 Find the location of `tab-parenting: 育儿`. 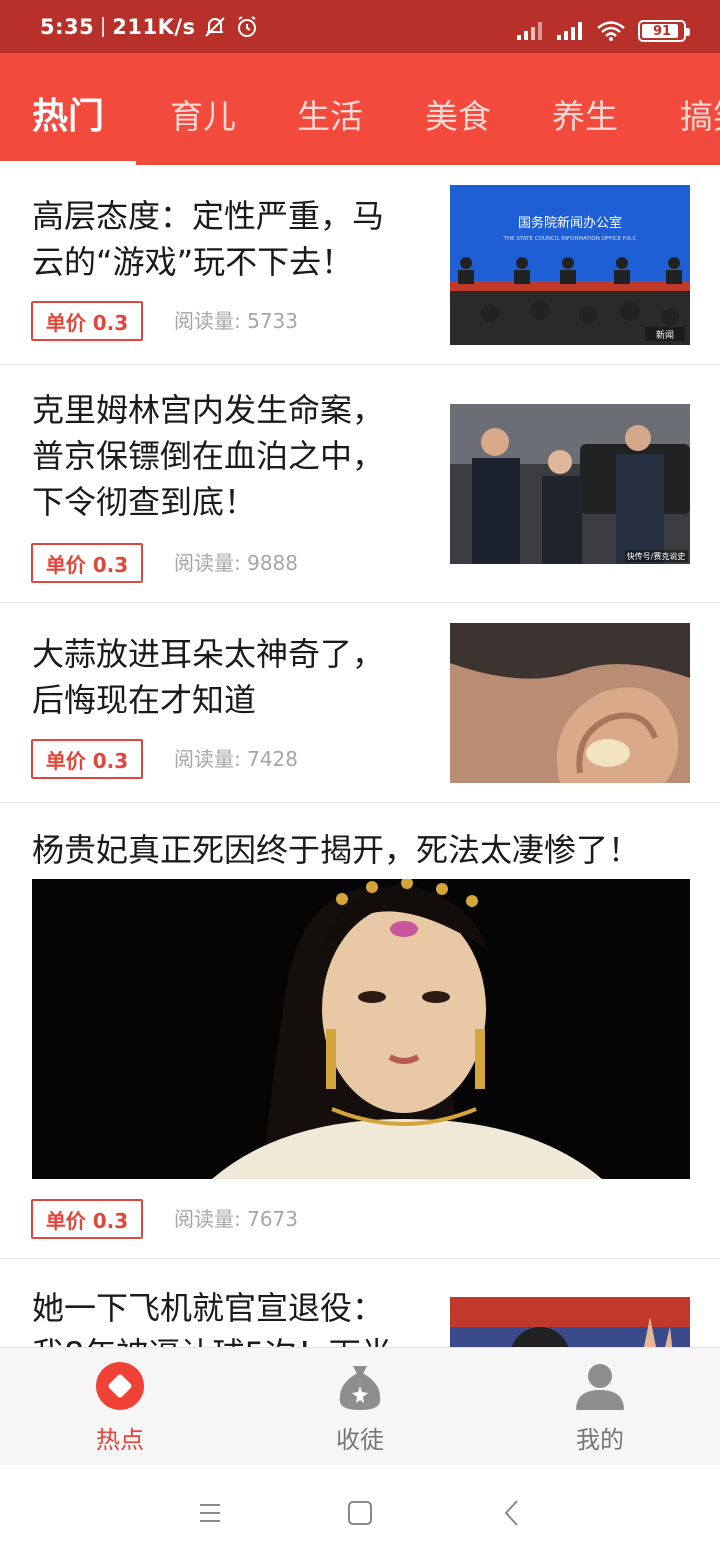

tab-parenting: 育儿 is located at coordinates (203, 109).